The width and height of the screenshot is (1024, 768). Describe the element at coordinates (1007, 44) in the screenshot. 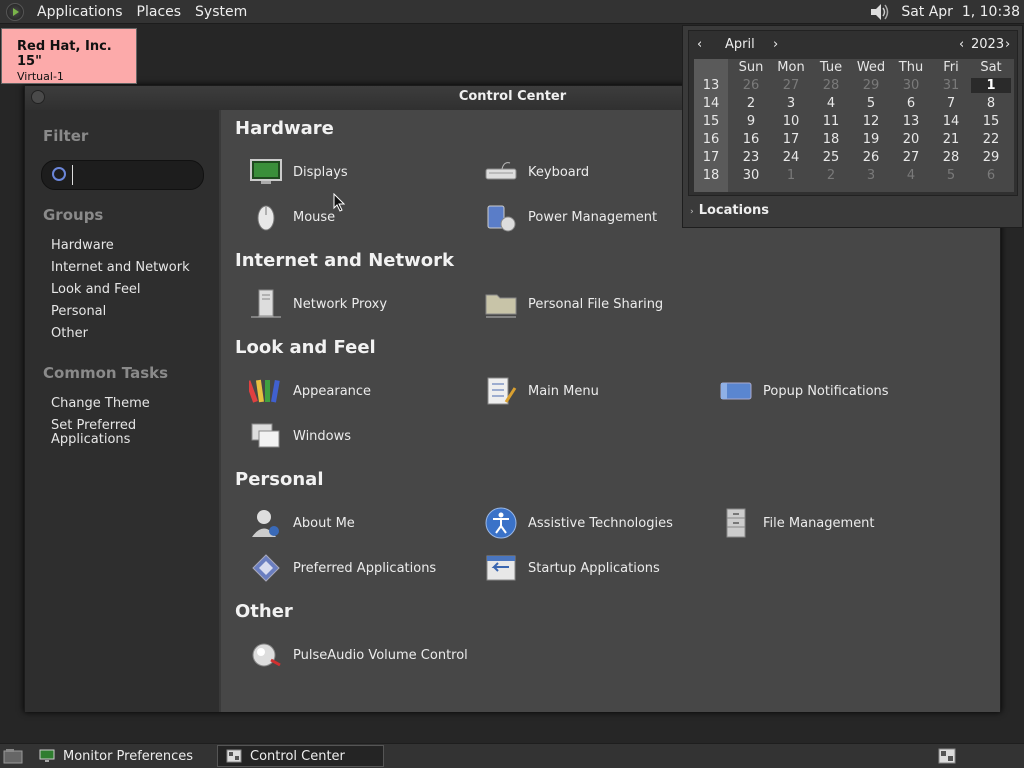

I see `next-year-button: ›` at that location.